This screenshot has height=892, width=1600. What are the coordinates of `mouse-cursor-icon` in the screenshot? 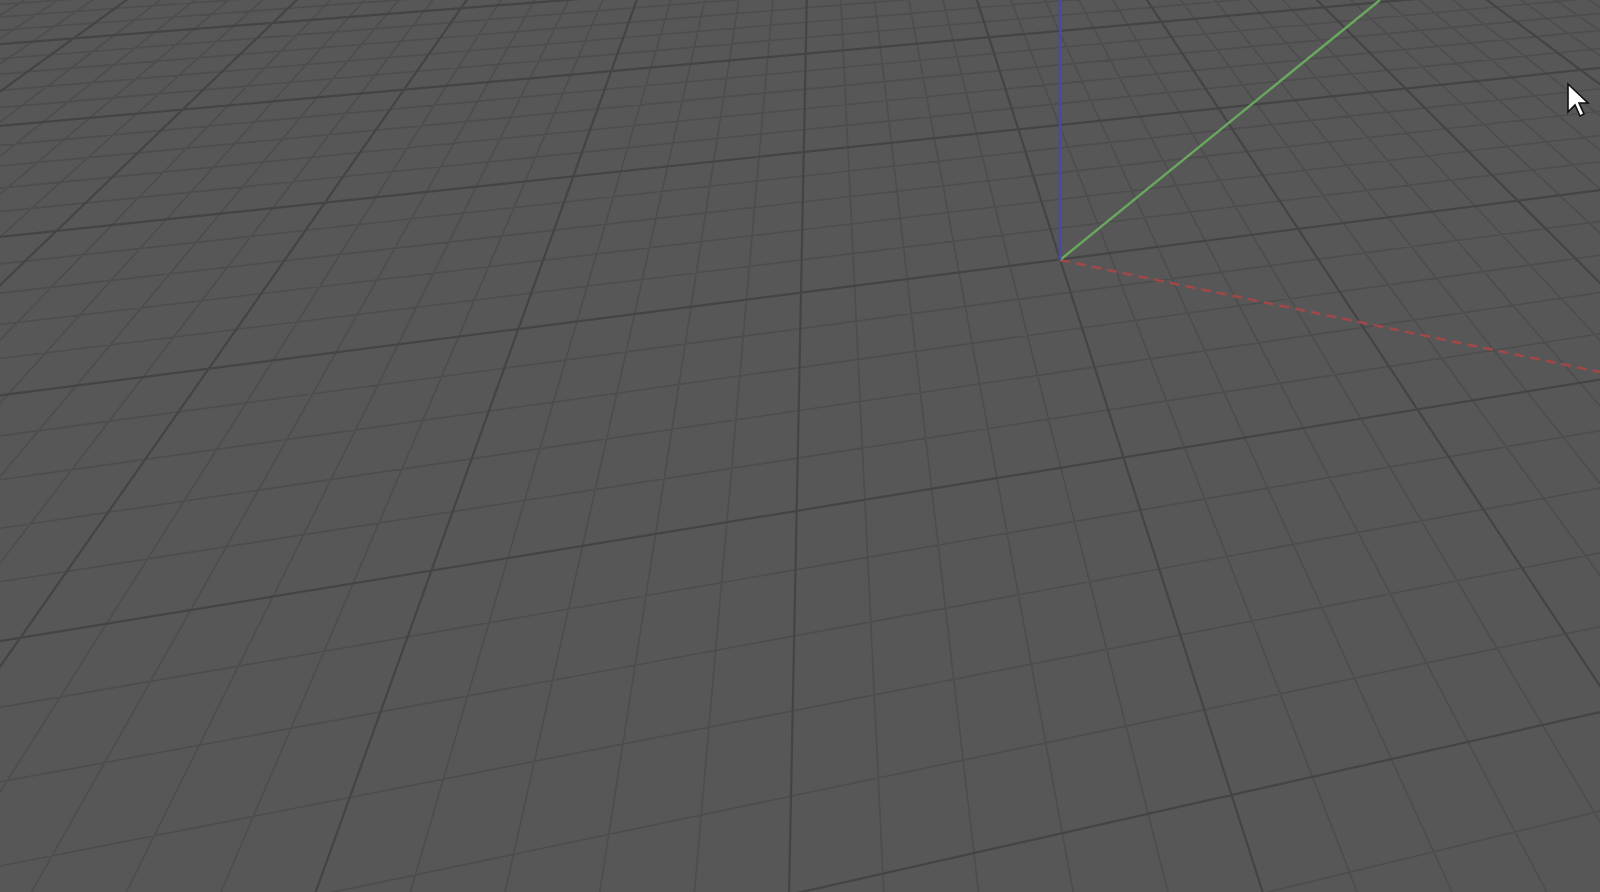 It's located at (1578, 100).